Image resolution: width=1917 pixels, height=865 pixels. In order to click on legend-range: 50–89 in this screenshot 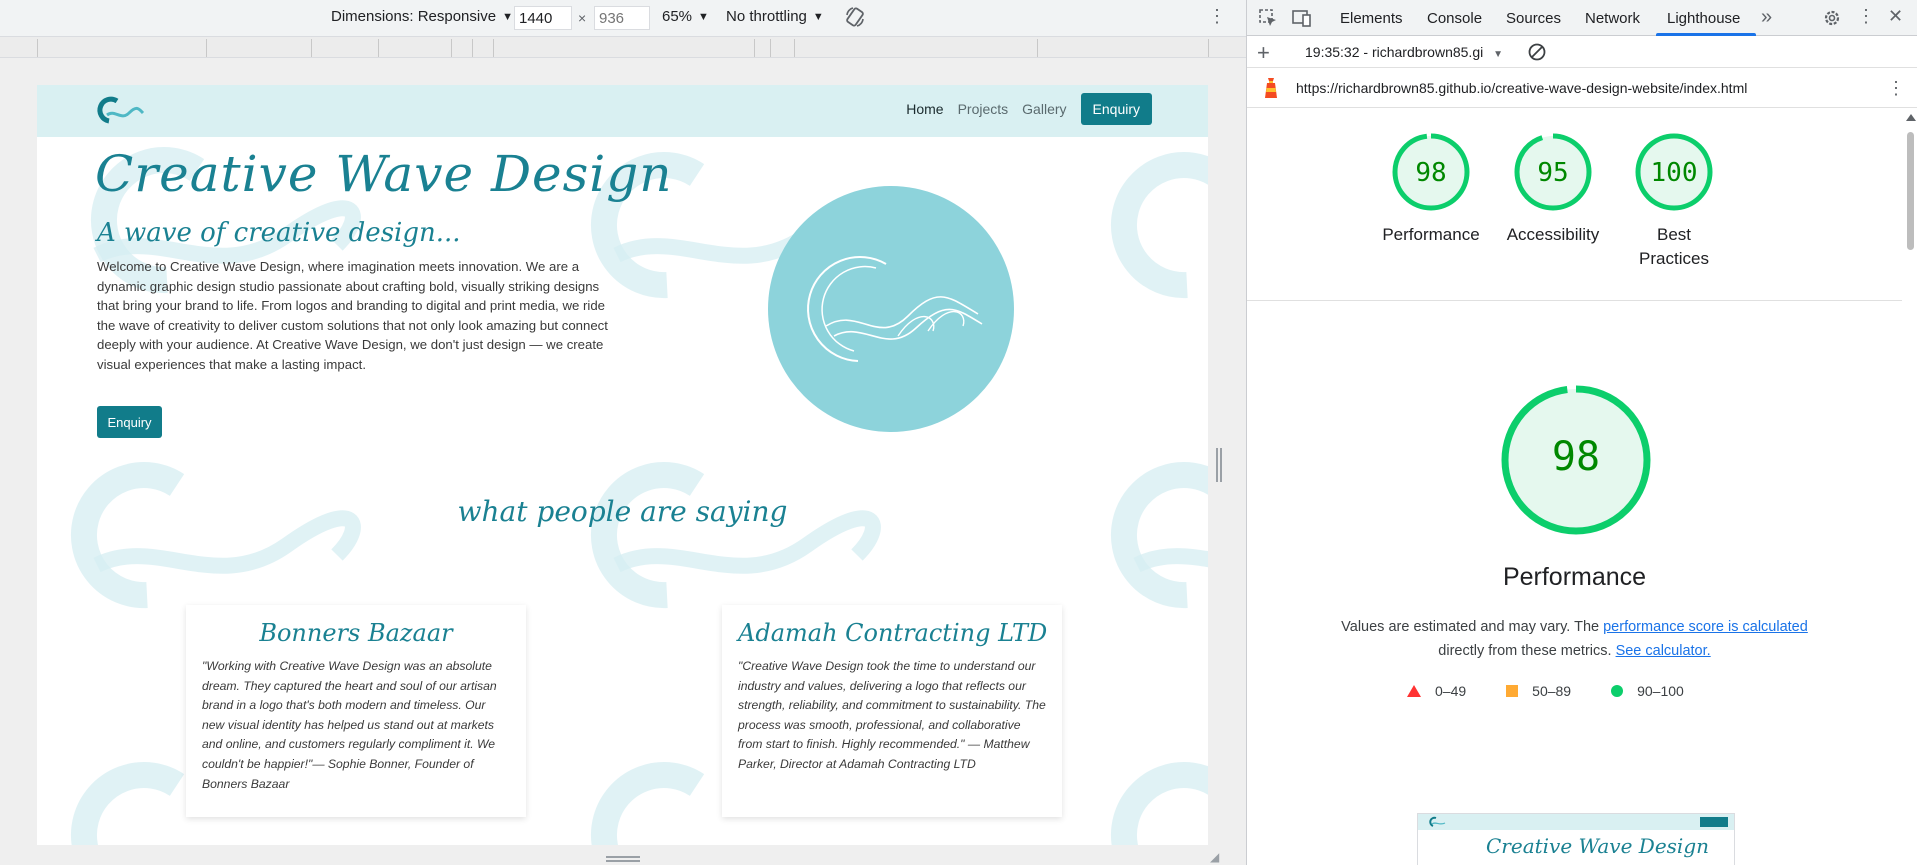, I will do `click(1552, 691)`.